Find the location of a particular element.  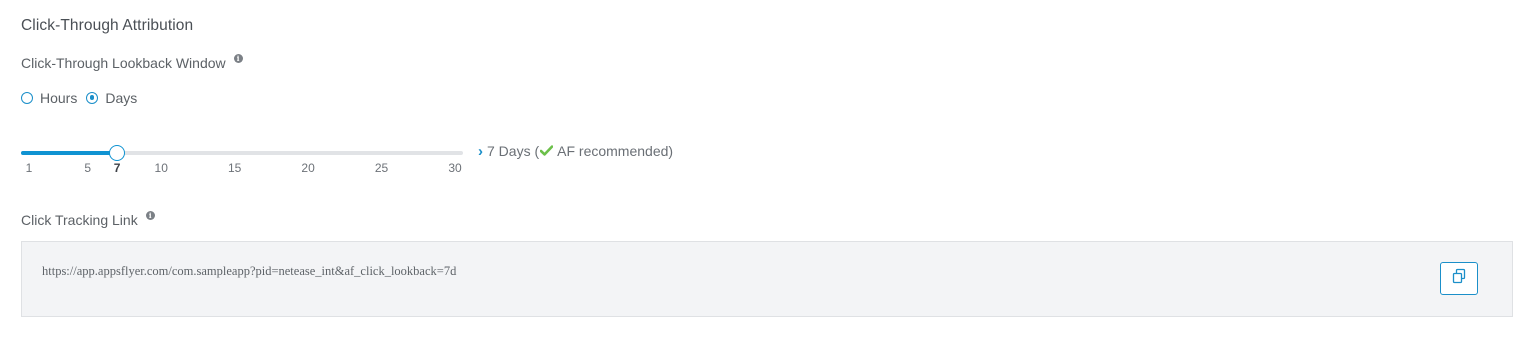

click-tracking-link-label: Click Tracking Link i is located at coordinates (88, 219).